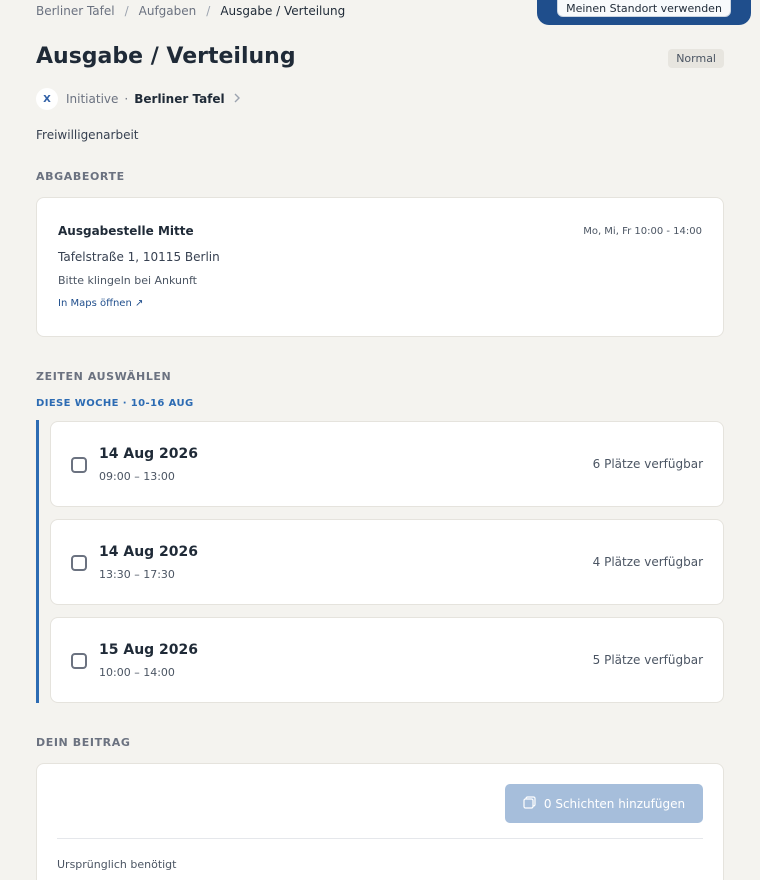  I want to click on location-note: Bitte klingeln bei Ankunft, so click(127, 280).